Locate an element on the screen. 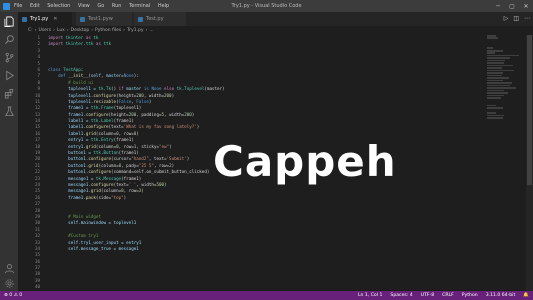 Image resolution: width=533 pixels, height=300 pixels. code-token: # Main widget is located at coordinates (74, 216).